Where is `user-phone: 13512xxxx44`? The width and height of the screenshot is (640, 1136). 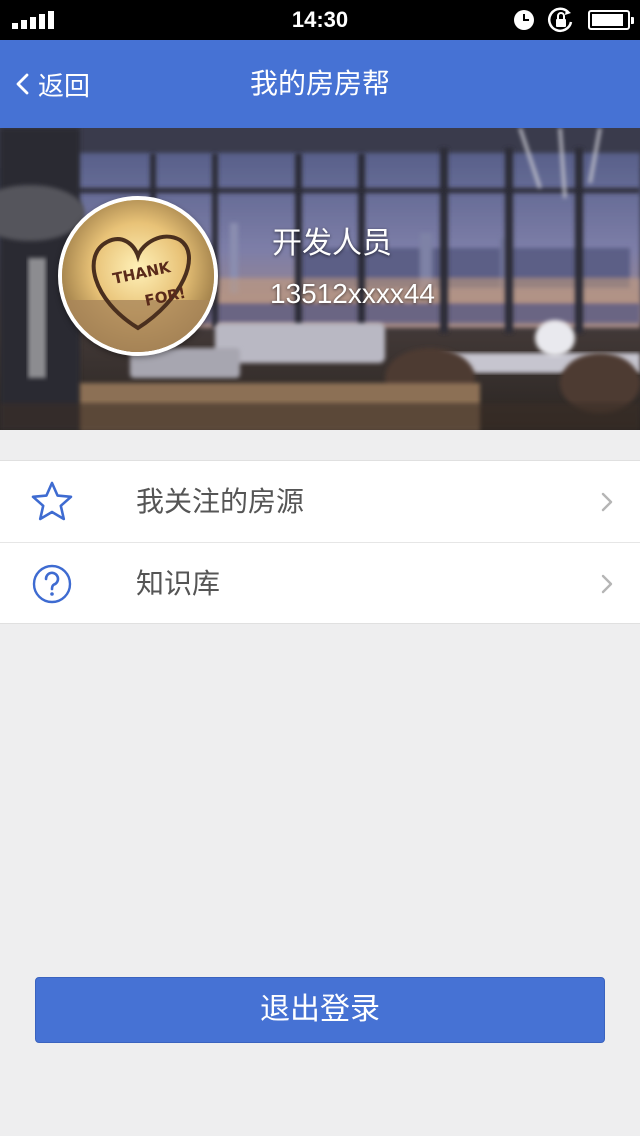 user-phone: 13512xxxx44 is located at coordinates (353, 293).